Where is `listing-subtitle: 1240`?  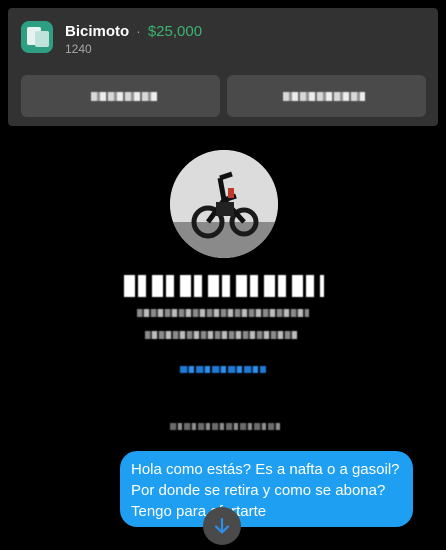
listing-subtitle: 1240 is located at coordinates (78, 49).